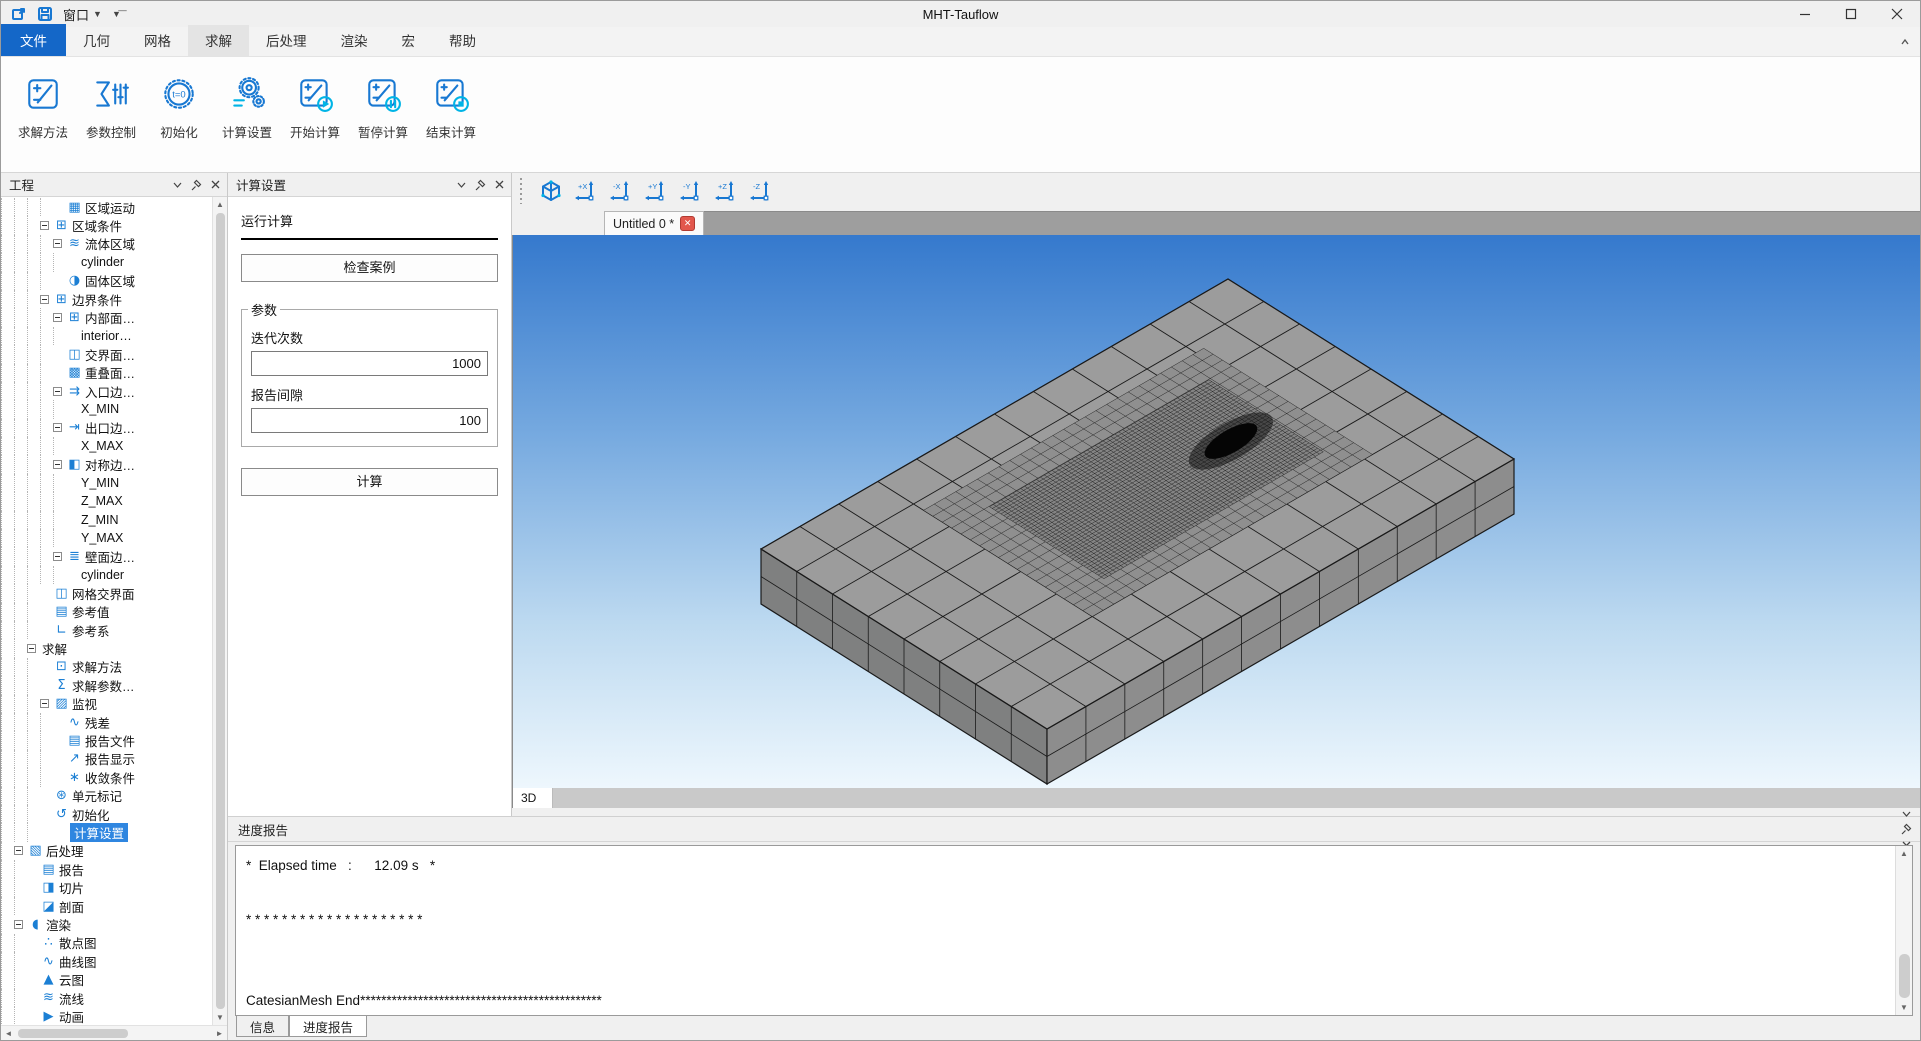 This screenshot has width=1921, height=1041. What do you see at coordinates (286, 40) in the screenshot?
I see `tab-postprocess: 后处理` at bounding box center [286, 40].